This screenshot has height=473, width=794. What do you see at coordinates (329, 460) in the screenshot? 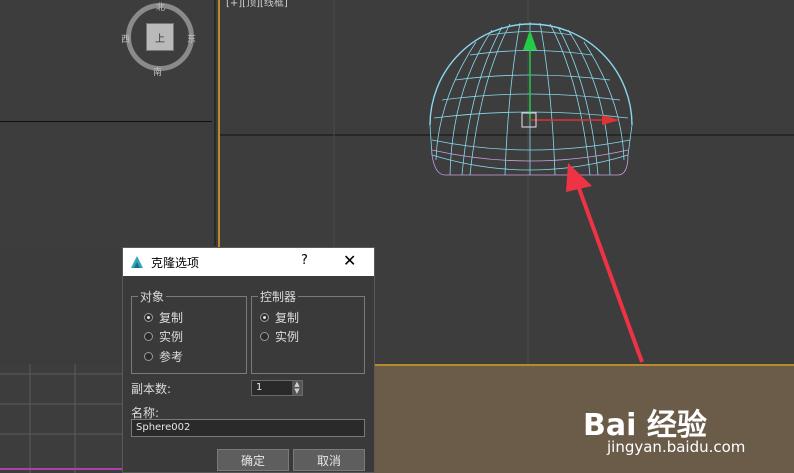
I see `cancel-button: 取消` at bounding box center [329, 460].